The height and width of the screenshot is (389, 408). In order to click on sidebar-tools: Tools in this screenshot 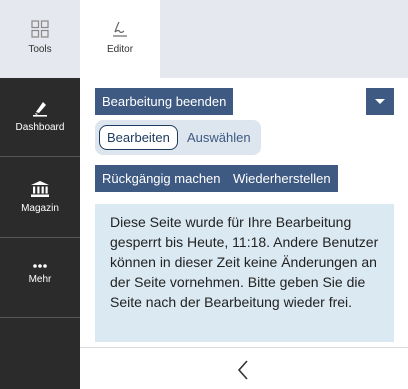, I will do `click(40, 39)`.